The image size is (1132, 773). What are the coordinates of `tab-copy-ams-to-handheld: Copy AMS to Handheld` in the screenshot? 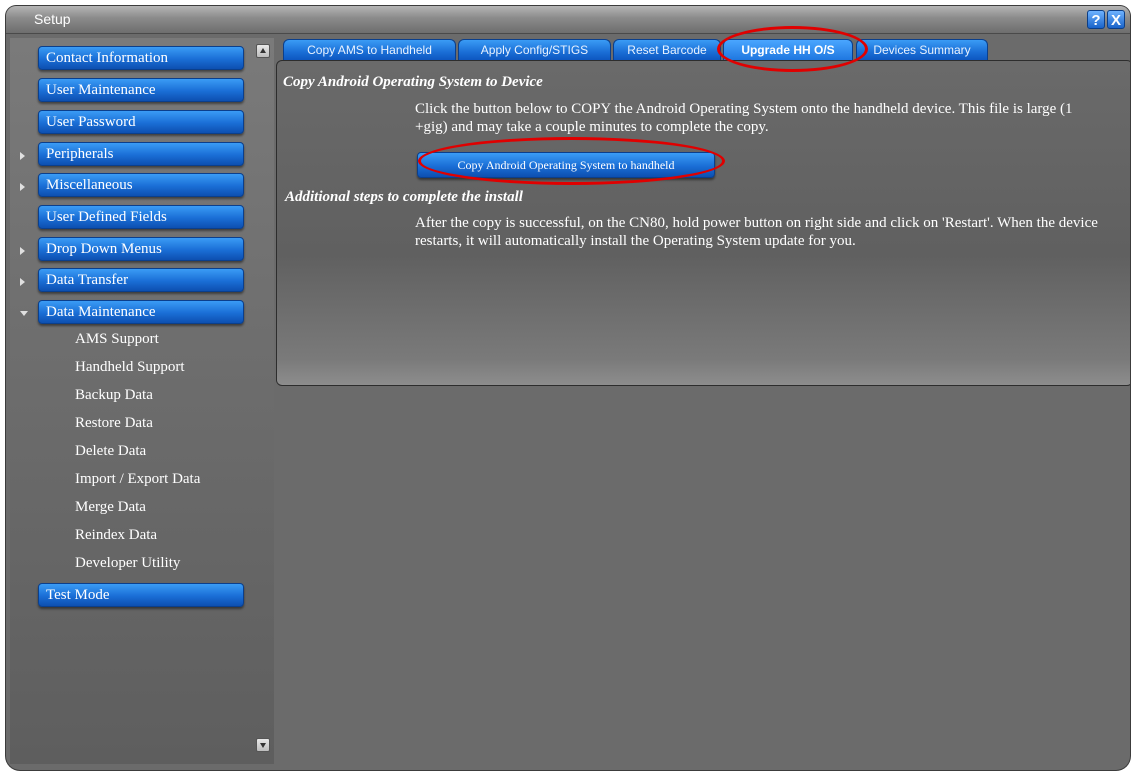 It's located at (369, 49).